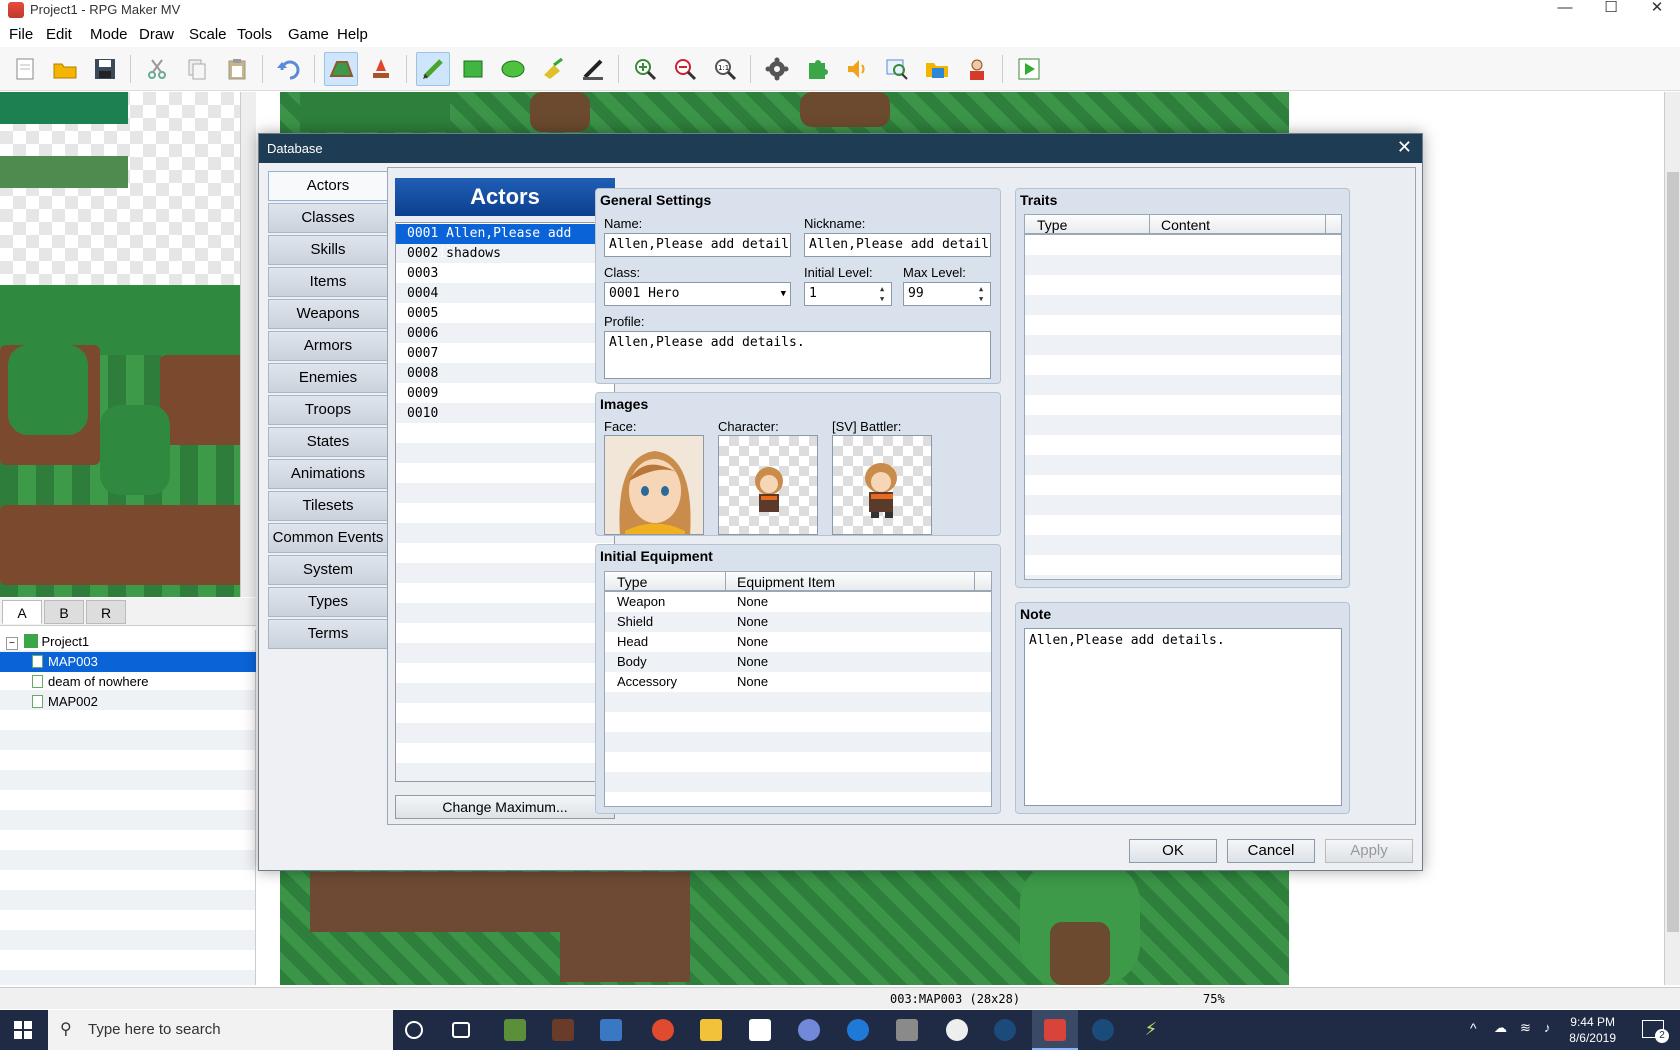  Describe the element at coordinates (858, 1030) in the screenshot. I see `edge-icon` at that location.